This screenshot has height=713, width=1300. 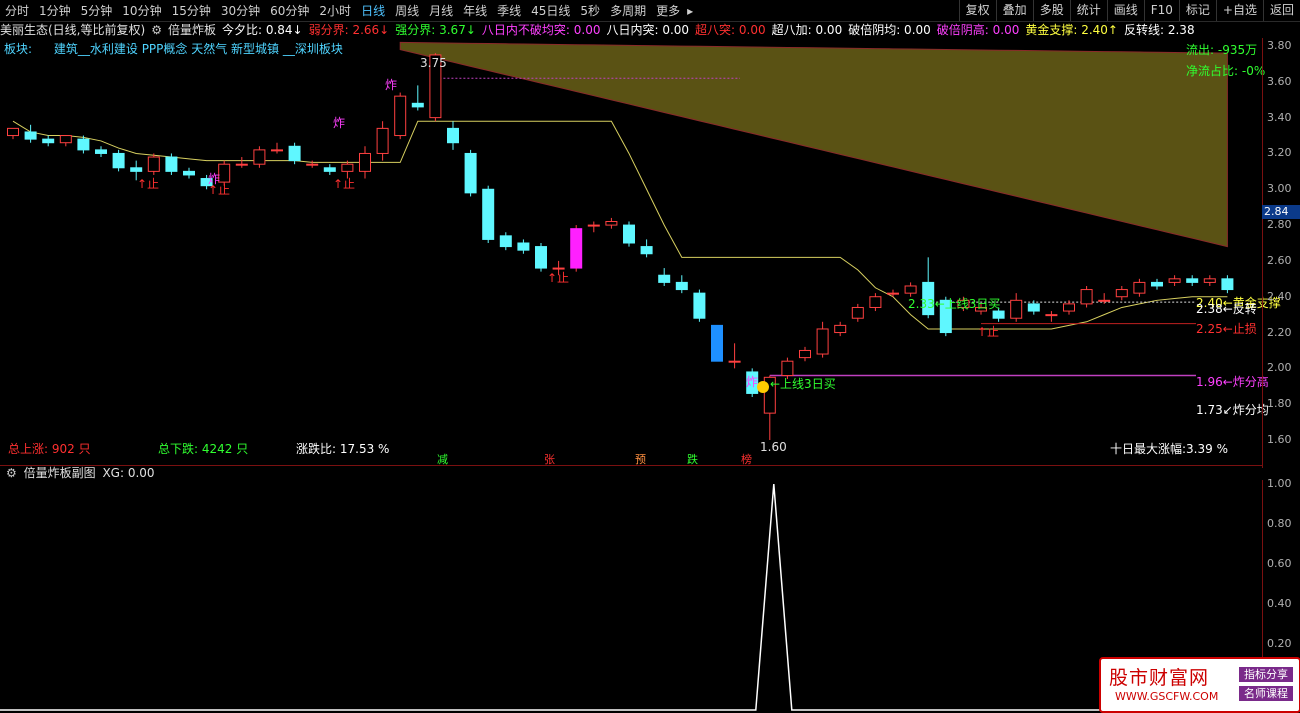 I want to click on indicator-name: 倍量炸板, so click(x=192, y=29).